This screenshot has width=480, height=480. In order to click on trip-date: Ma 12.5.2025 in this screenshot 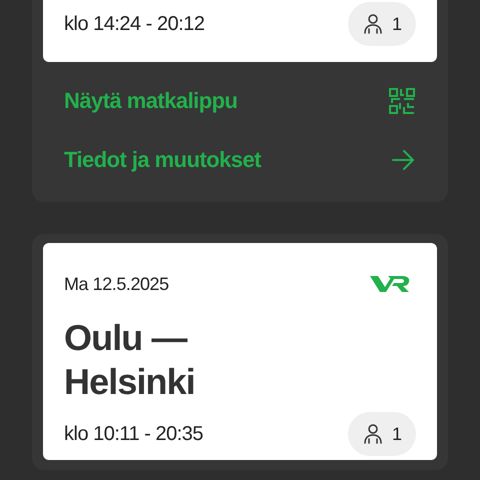, I will do `click(116, 284)`.